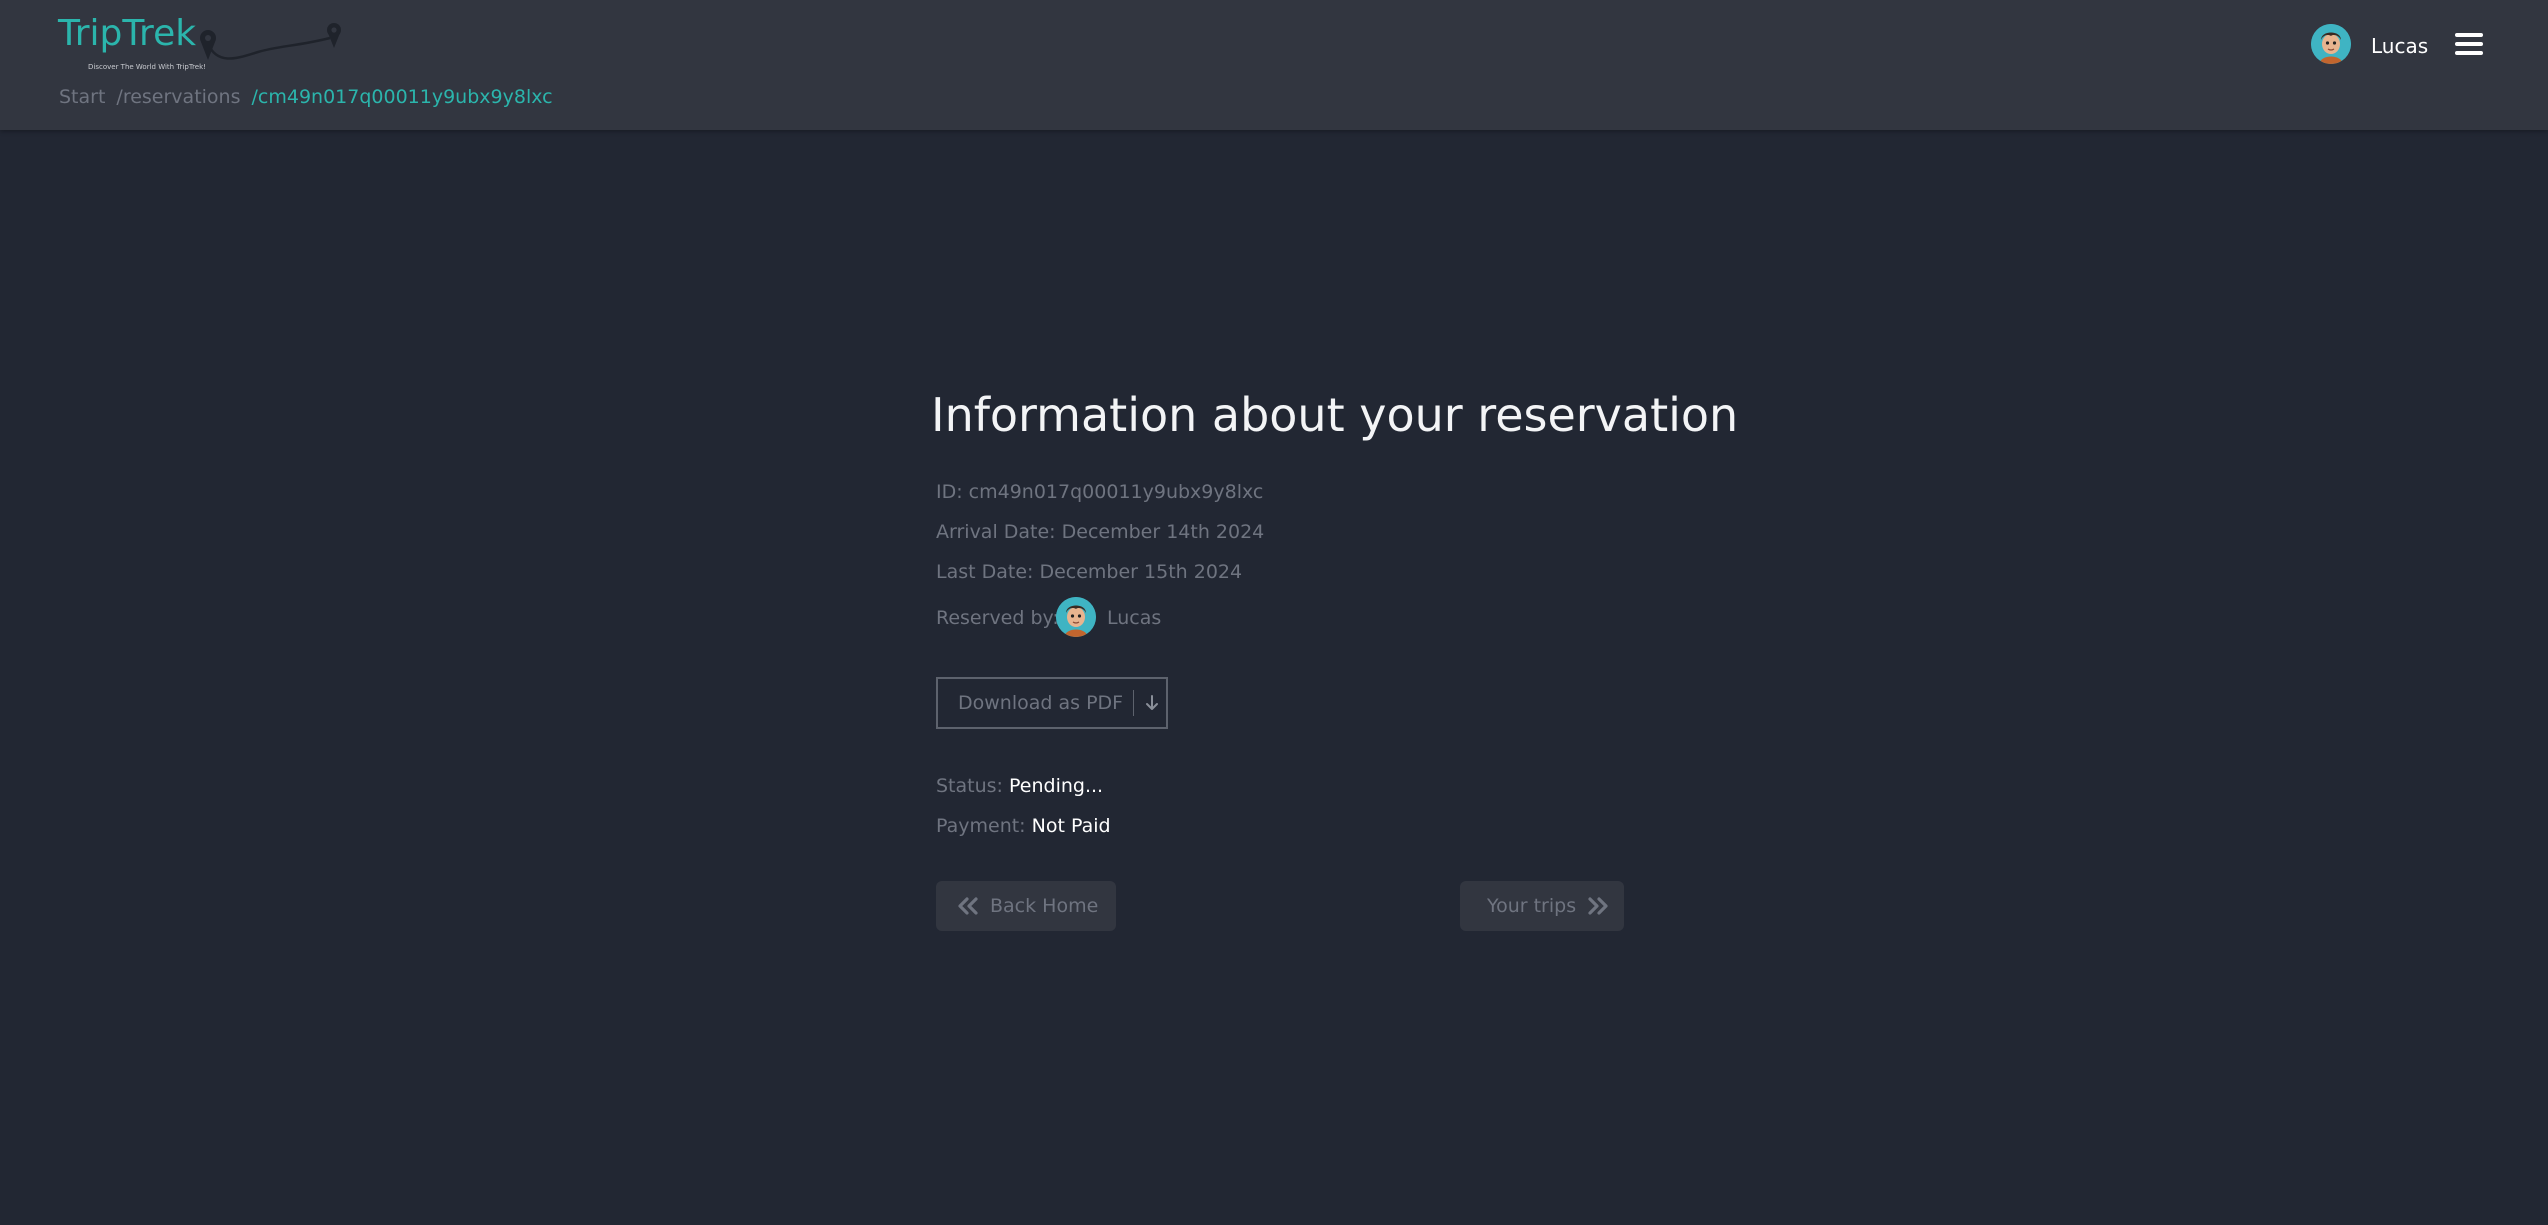 This screenshot has height=1225, width=2548. Describe the element at coordinates (1532, 906) in the screenshot. I see `your-trips-label: Your trips` at that location.